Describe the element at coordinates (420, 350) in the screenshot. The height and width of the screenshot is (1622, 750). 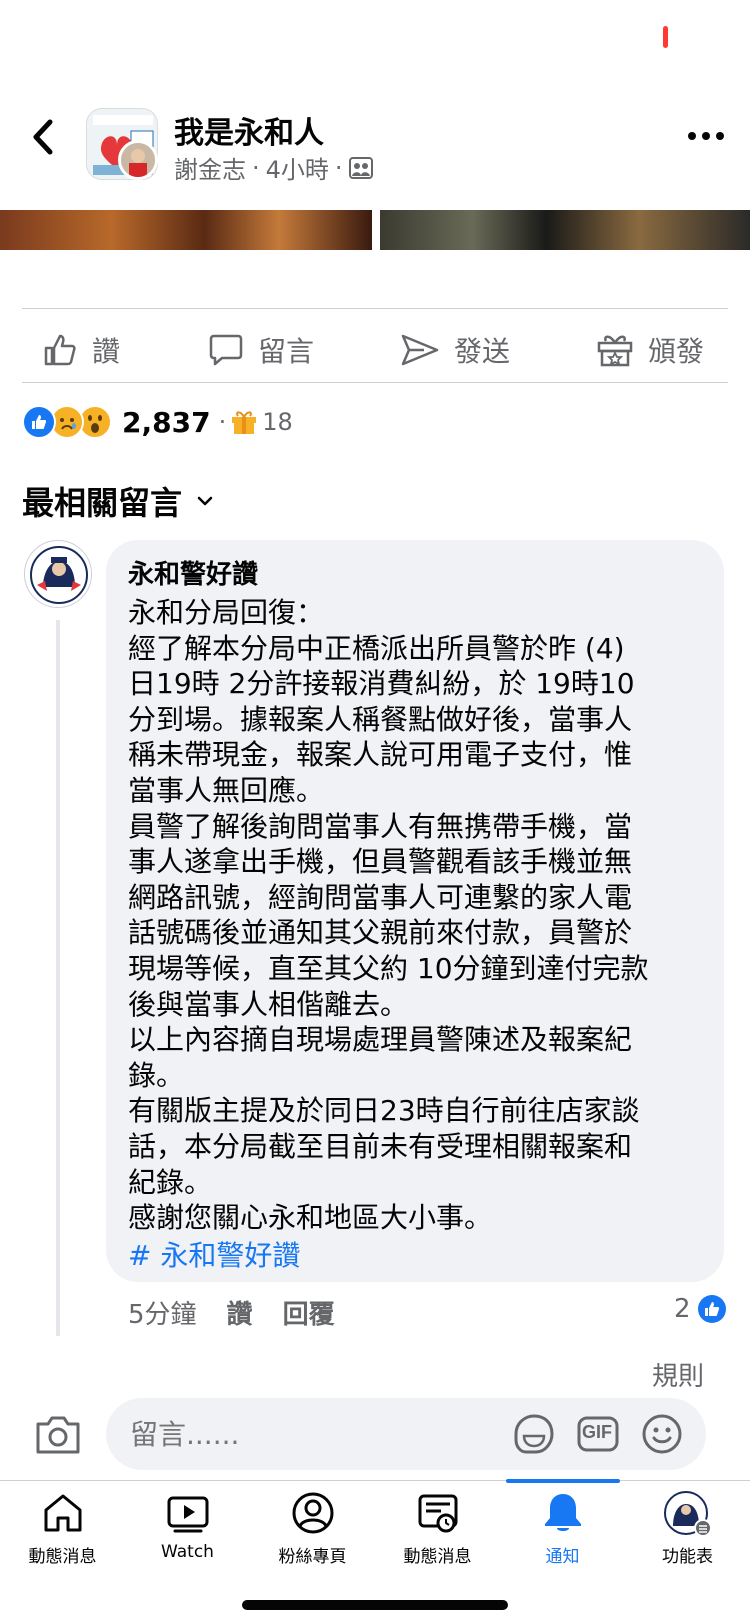
I see `send-arrow-icon` at that location.